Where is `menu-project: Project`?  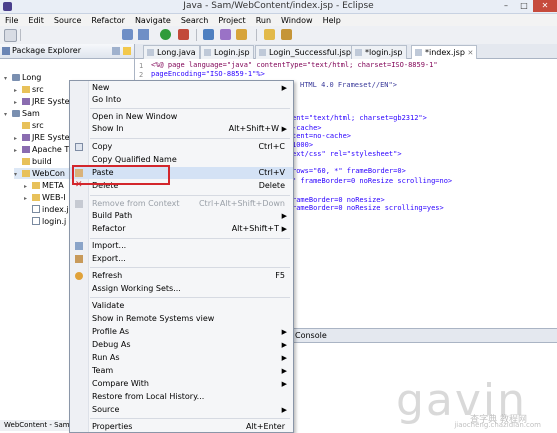
menu-project: Project is located at coordinates (231, 20).